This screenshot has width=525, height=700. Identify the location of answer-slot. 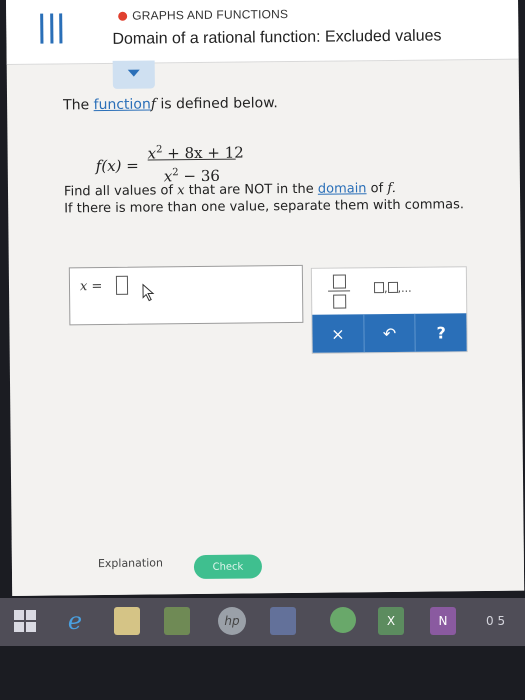
(122, 285).